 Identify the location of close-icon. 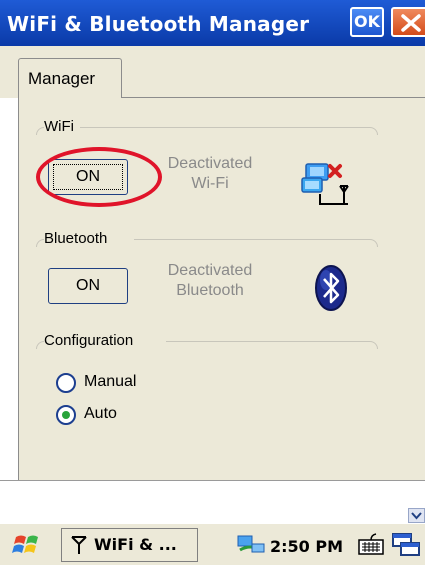
(411, 23).